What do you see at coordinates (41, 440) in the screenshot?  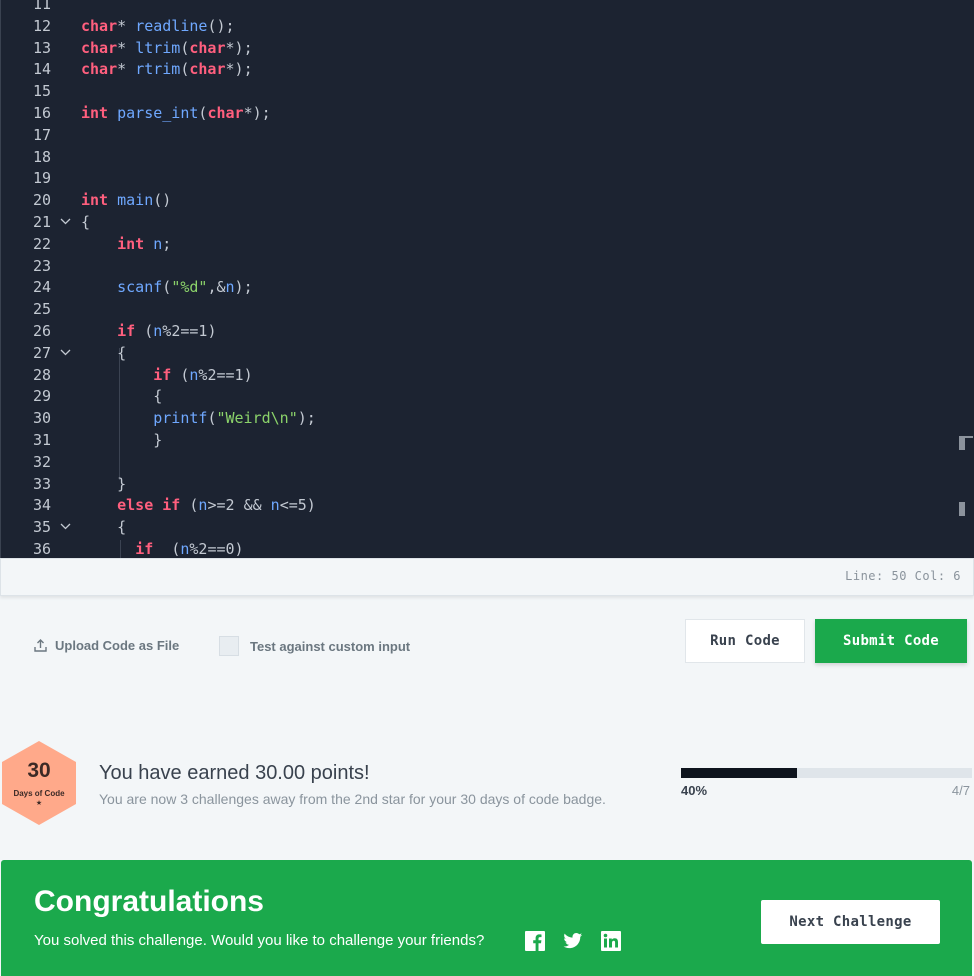 I see `line-number: 31` at bounding box center [41, 440].